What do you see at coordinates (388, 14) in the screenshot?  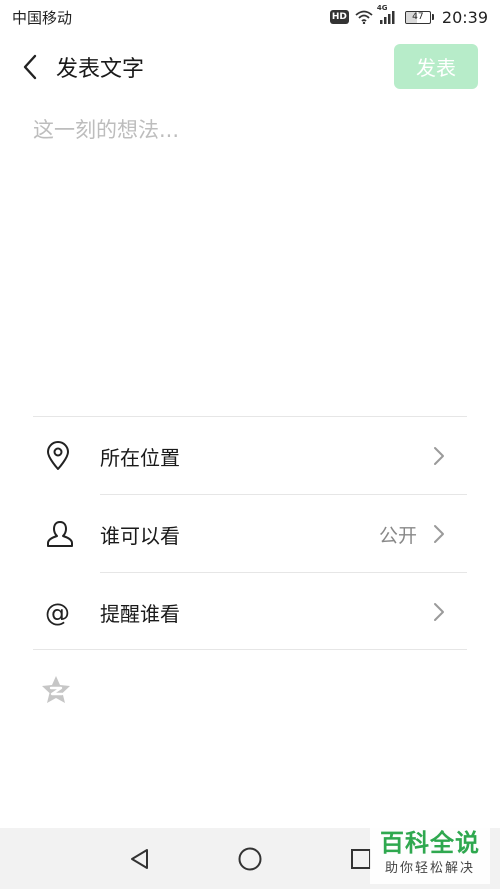 I see `signal-icon: 4G` at bounding box center [388, 14].